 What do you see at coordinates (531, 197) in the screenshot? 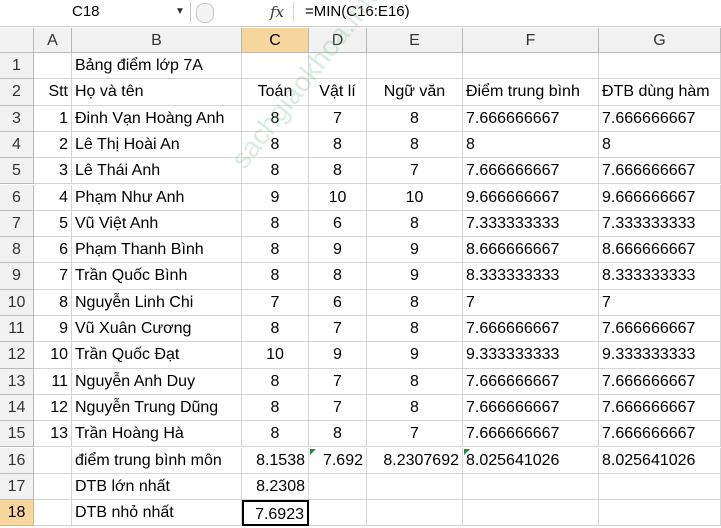
I see `cell-f6: 9.666666667` at bounding box center [531, 197].